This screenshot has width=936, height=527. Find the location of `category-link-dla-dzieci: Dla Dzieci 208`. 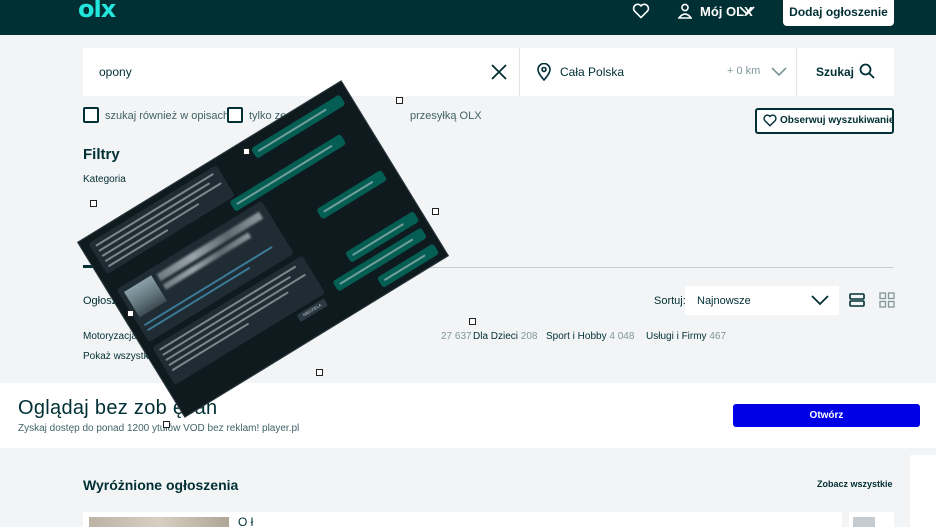

category-link-dla-dzieci: Dla Dzieci 208 is located at coordinates (505, 336).